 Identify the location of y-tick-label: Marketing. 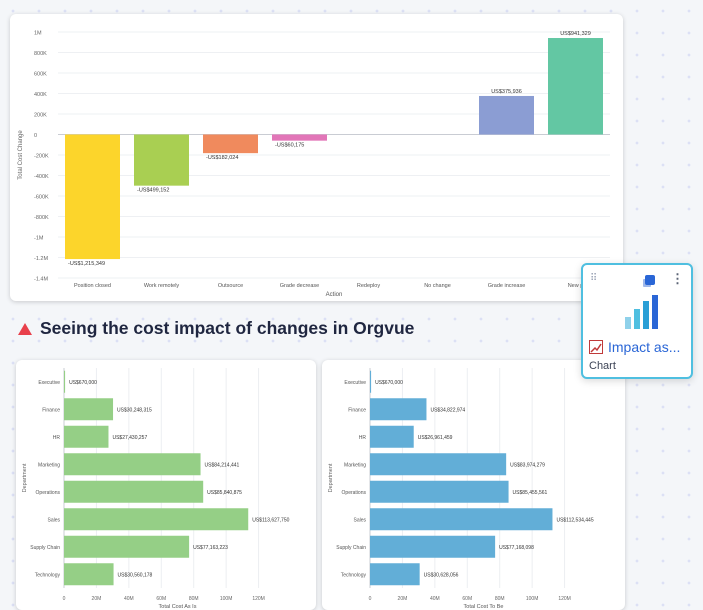
(355, 465).